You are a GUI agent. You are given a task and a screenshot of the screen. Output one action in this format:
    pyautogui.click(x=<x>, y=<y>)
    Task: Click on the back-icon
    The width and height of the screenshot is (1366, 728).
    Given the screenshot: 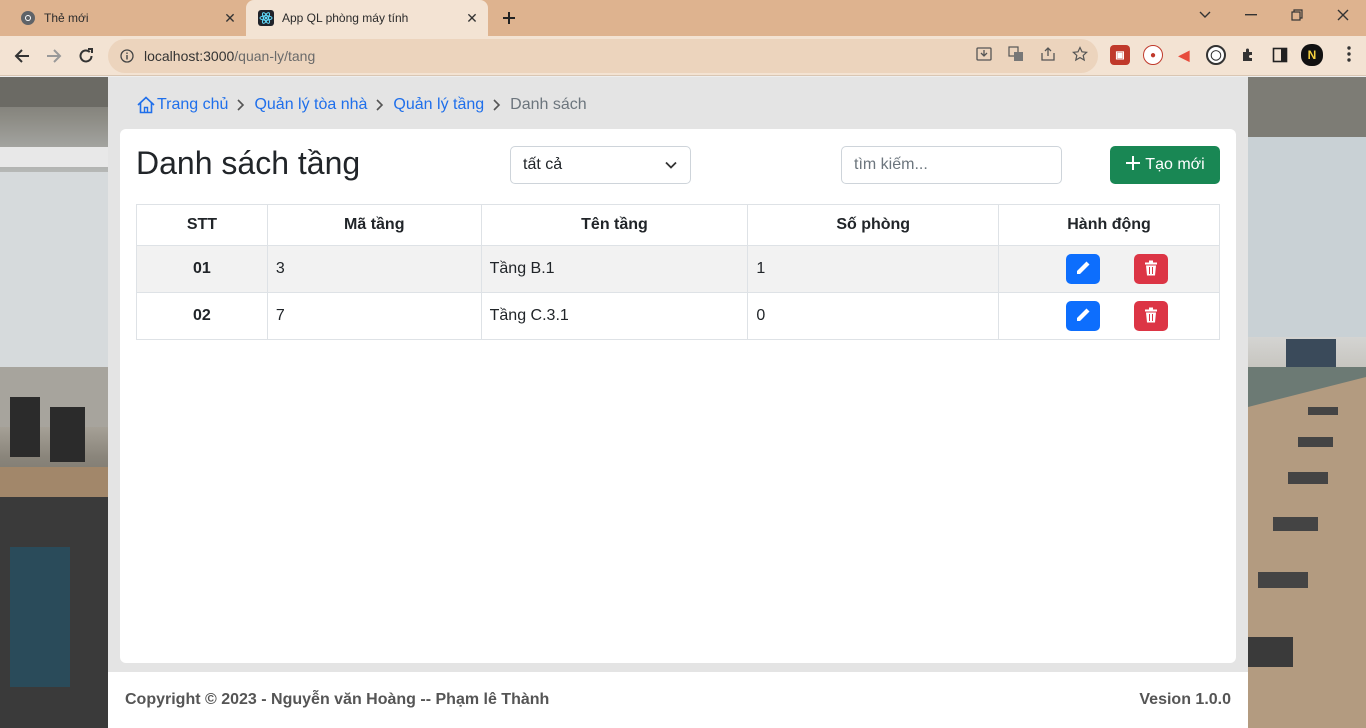 What is the action you would take?
    pyautogui.click(x=22, y=56)
    